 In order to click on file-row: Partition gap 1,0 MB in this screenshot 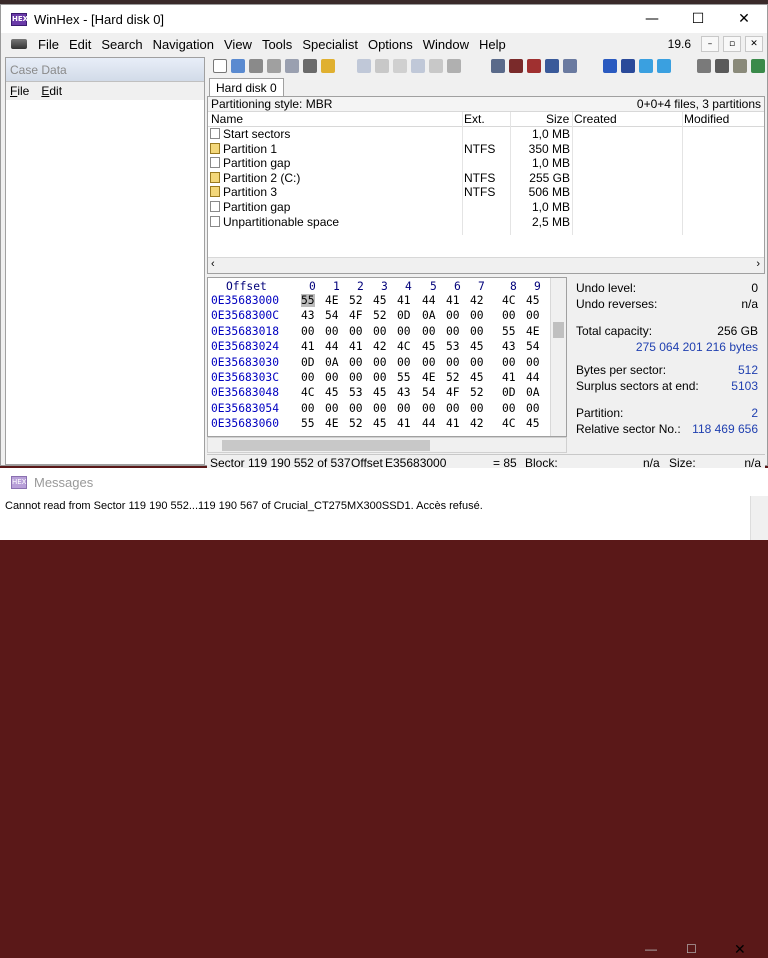, I will do `click(486, 207)`.